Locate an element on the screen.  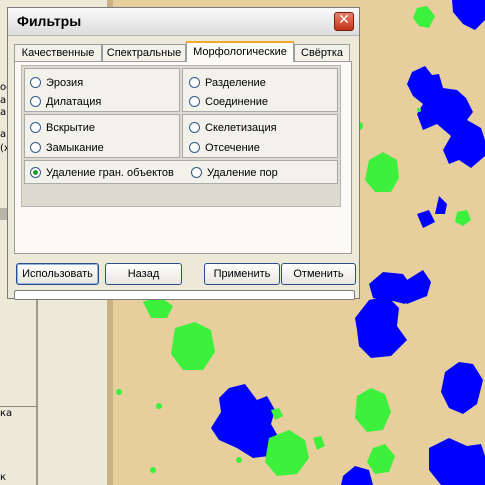
progress-bar is located at coordinates (184, 295).